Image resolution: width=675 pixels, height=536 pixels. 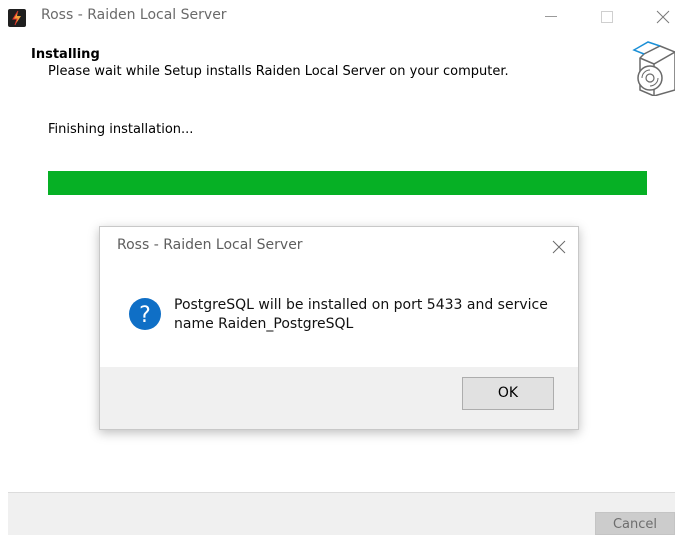 I want to click on close-button, so click(x=656, y=16).